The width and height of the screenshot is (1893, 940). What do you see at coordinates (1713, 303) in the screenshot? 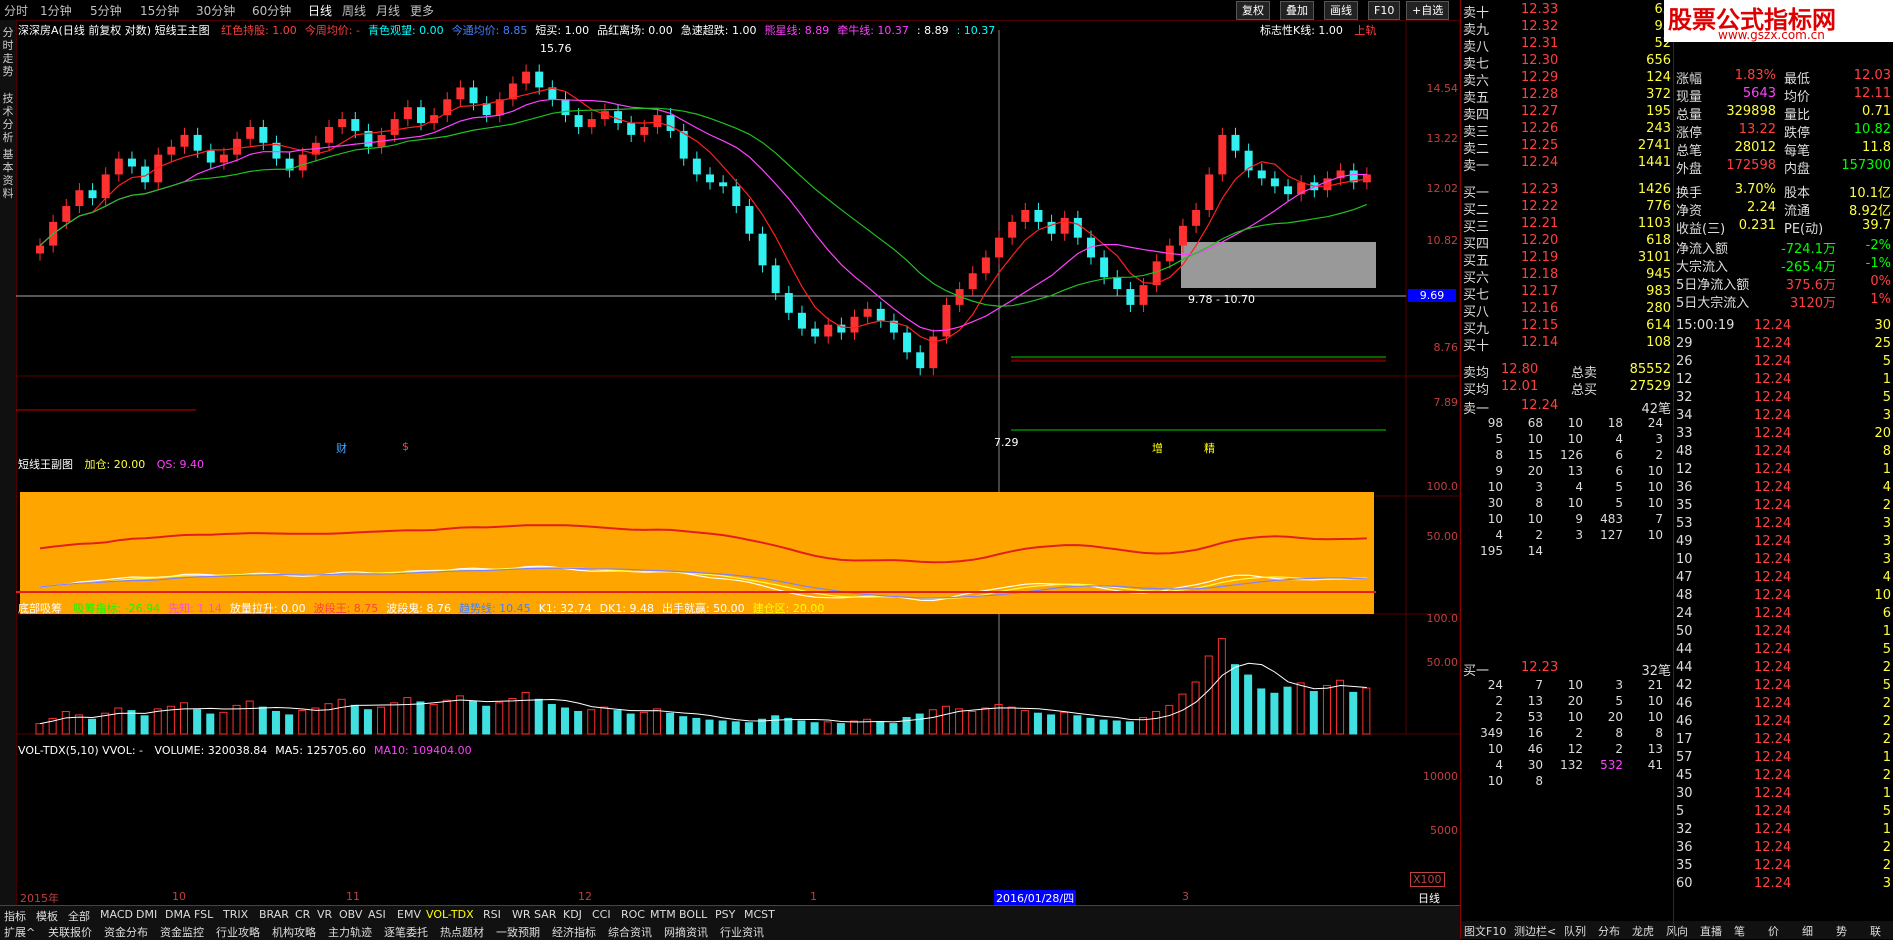
I see `flow-key: 5日大宗流入` at bounding box center [1713, 303].